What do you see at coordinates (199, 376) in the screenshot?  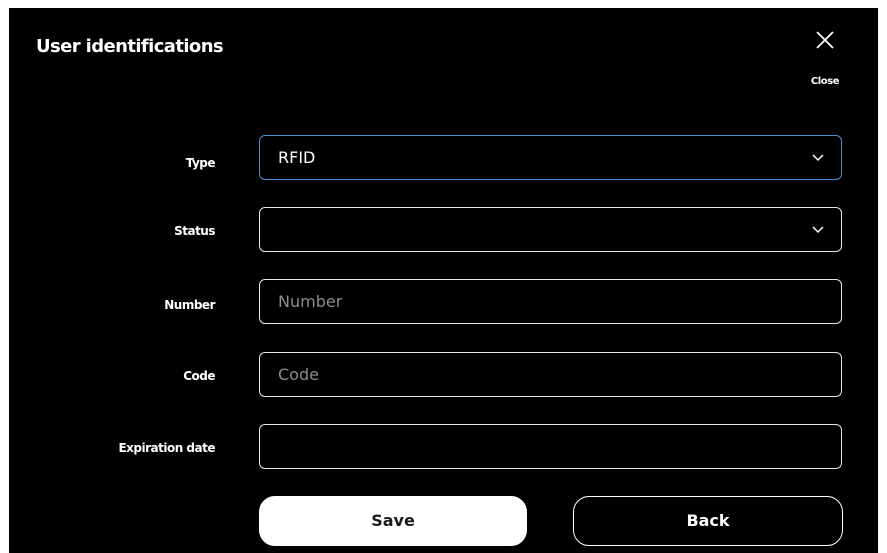 I see `code-label: Code` at bounding box center [199, 376].